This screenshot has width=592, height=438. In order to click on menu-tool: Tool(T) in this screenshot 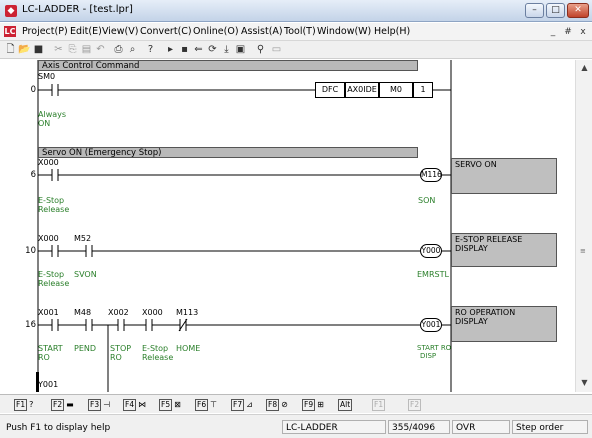, I will do `click(300, 31)`.